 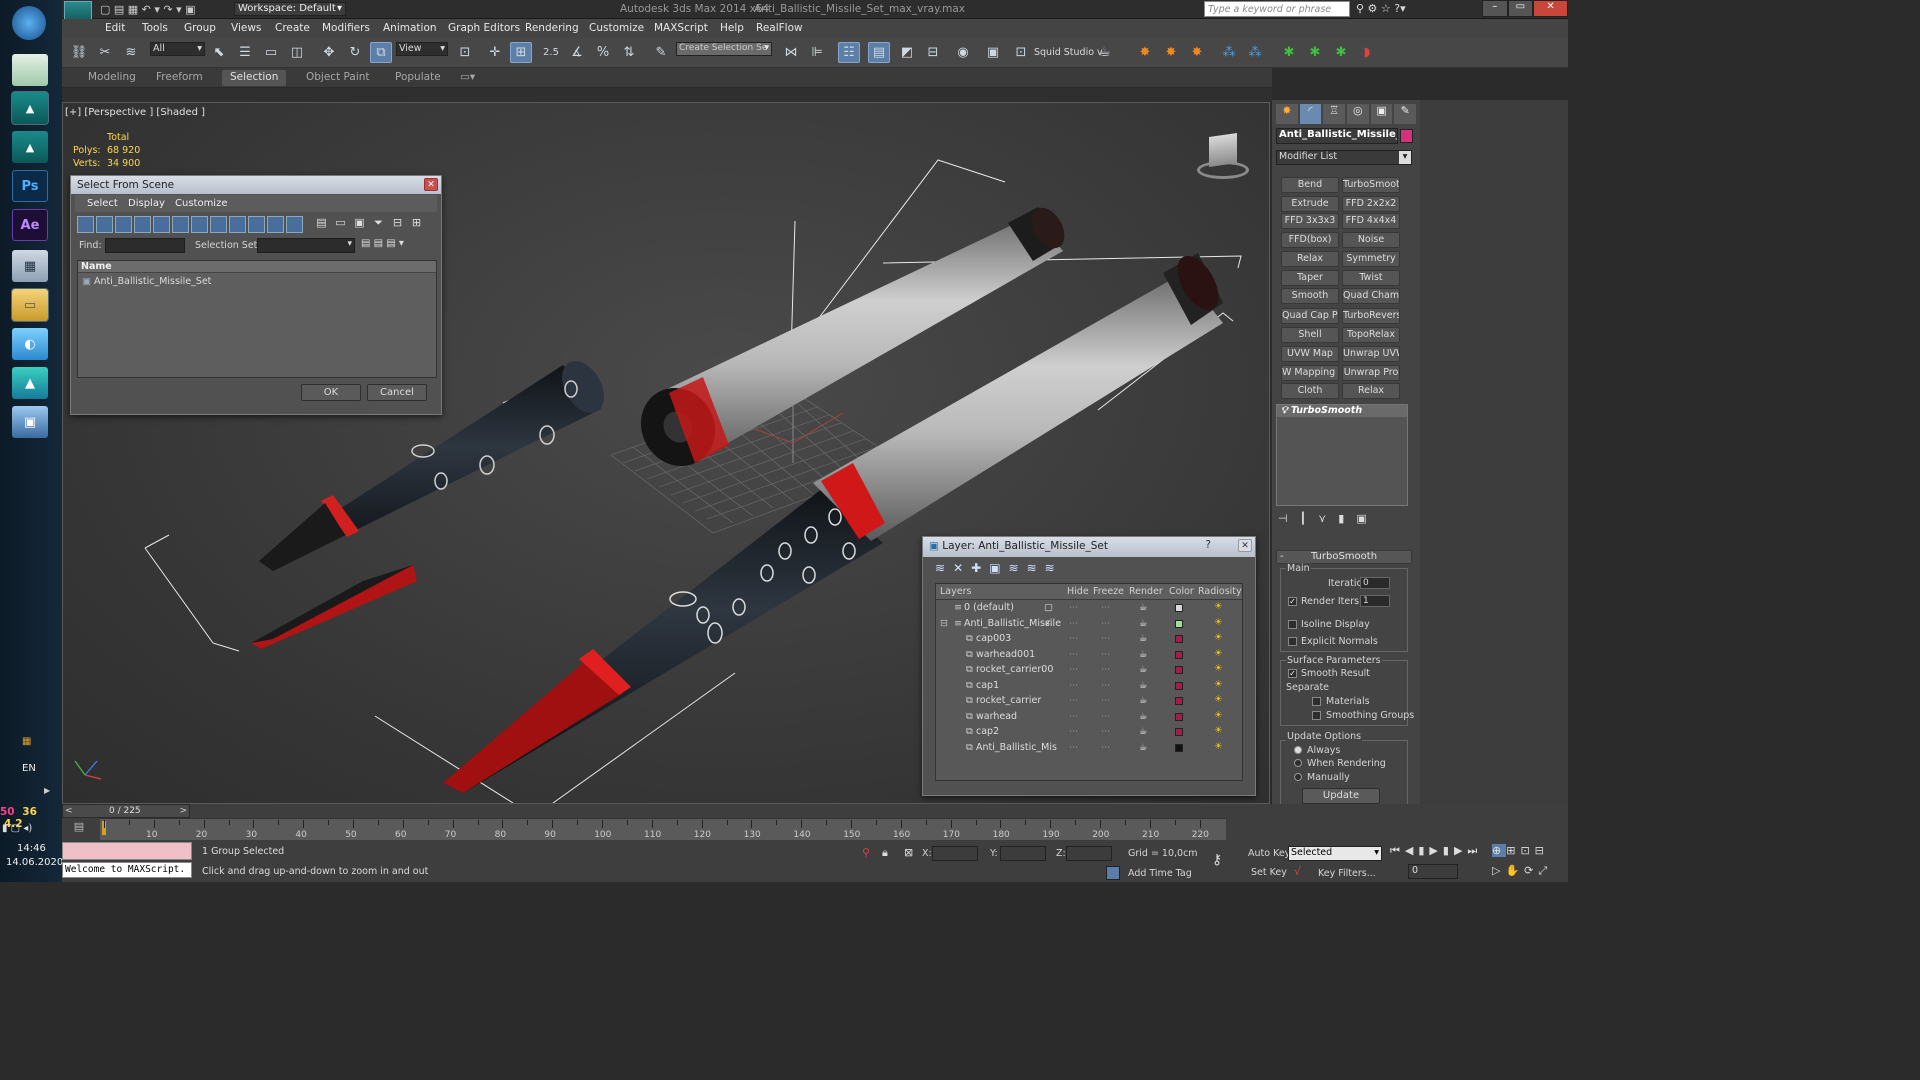 I want to click on snap-toggle-icon: 2.5, so click(x=551, y=52).